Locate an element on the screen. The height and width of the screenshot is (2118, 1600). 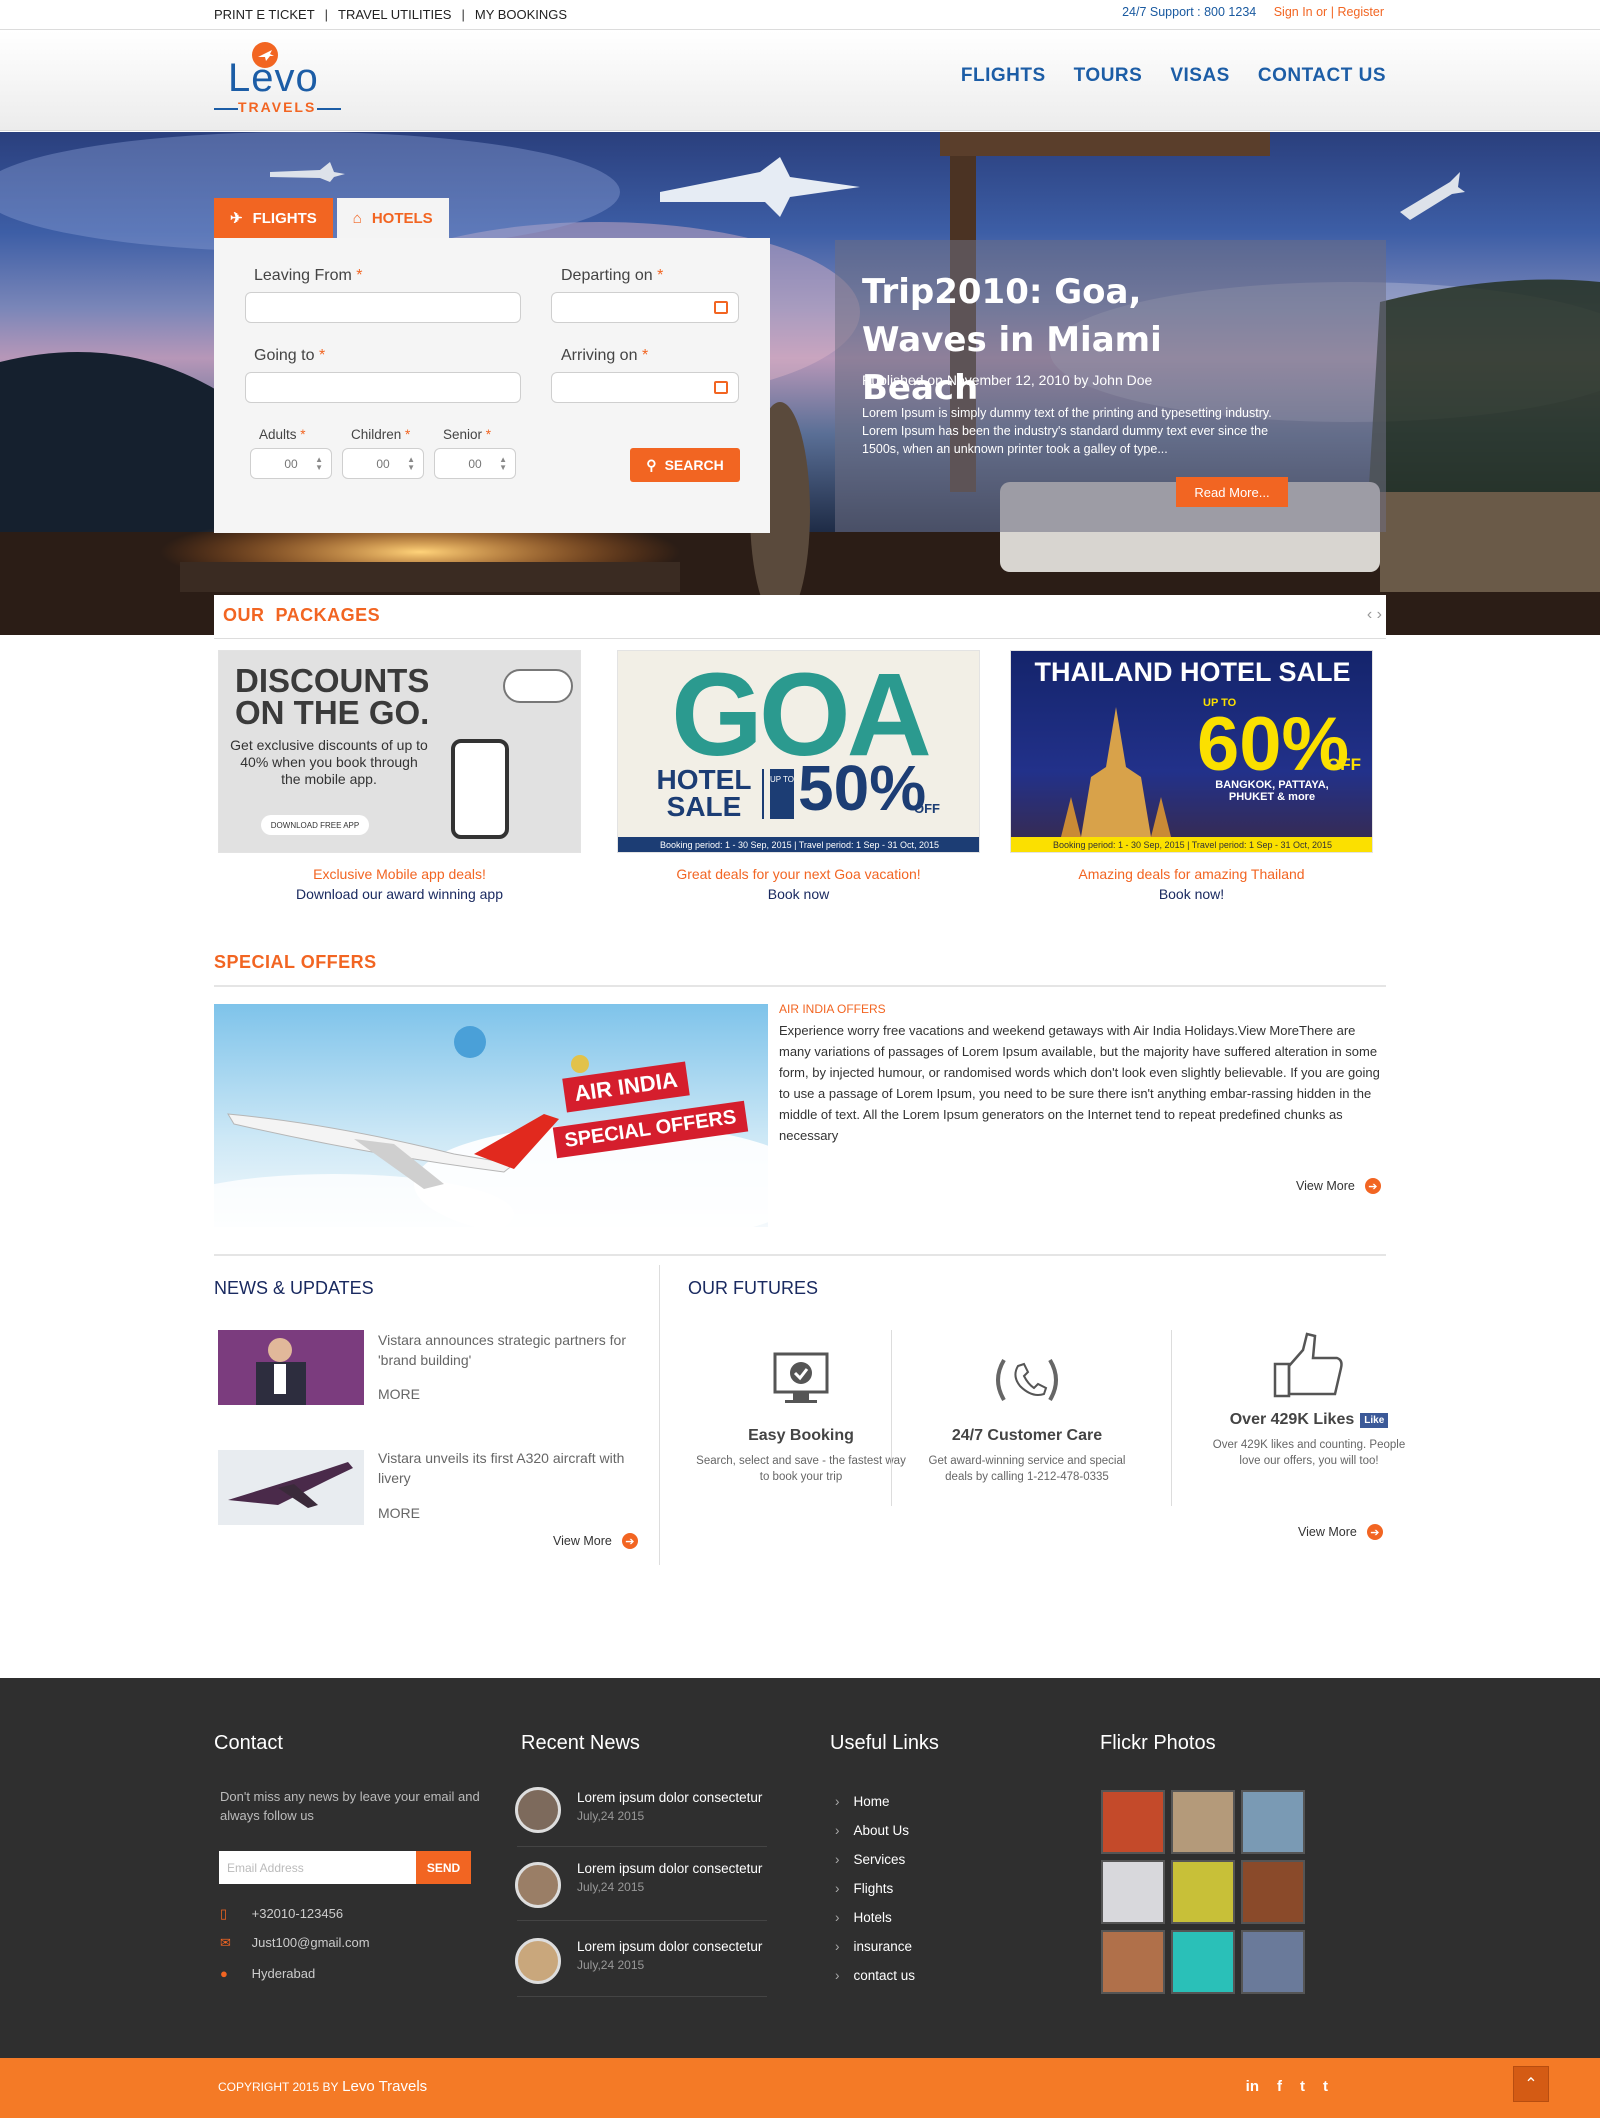
tab-flights: ✈ FLIGHTS is located at coordinates (273, 218).